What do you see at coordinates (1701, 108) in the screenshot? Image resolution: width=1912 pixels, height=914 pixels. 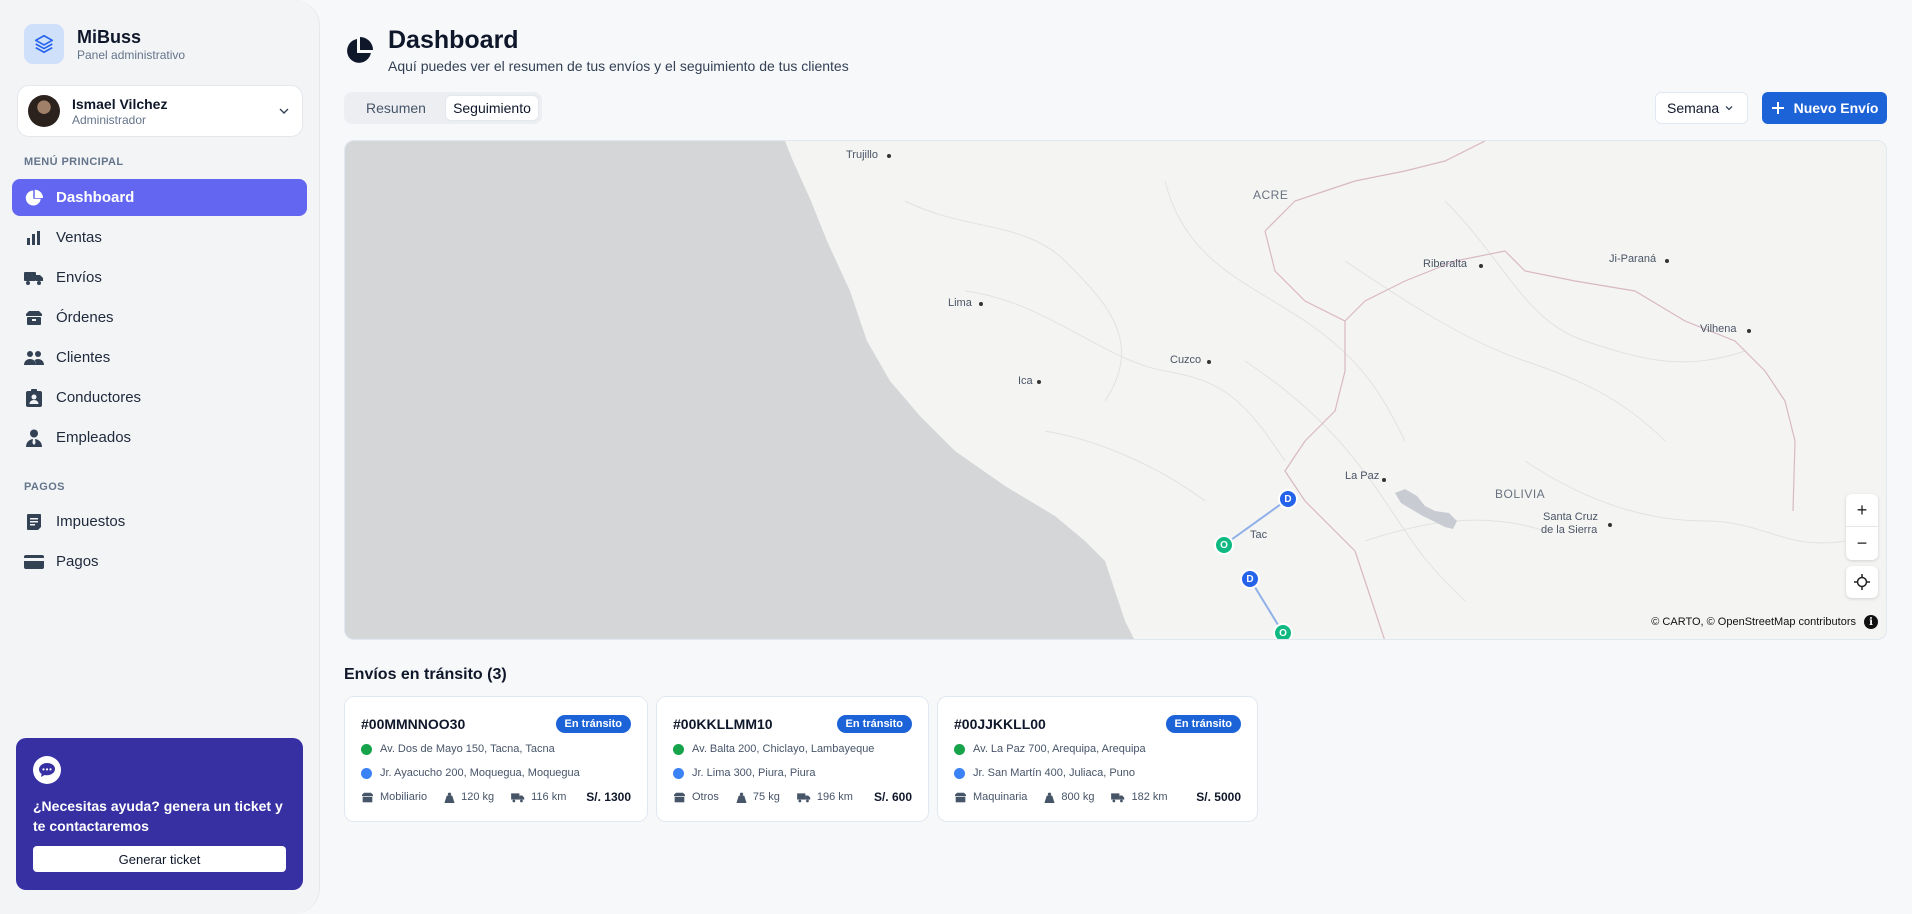 I see `period-select: Semana` at bounding box center [1701, 108].